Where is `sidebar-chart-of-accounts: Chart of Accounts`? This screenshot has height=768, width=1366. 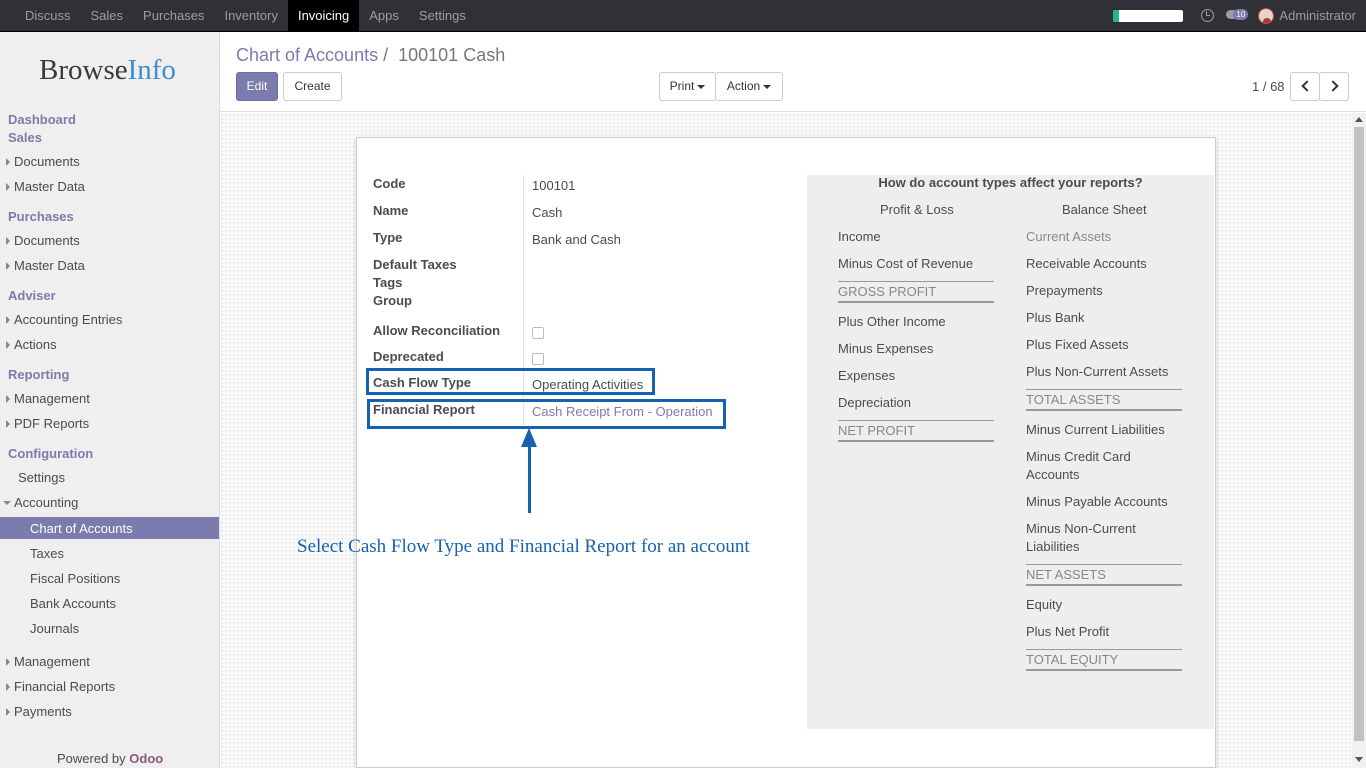 sidebar-chart-of-accounts: Chart of Accounts is located at coordinates (109, 528).